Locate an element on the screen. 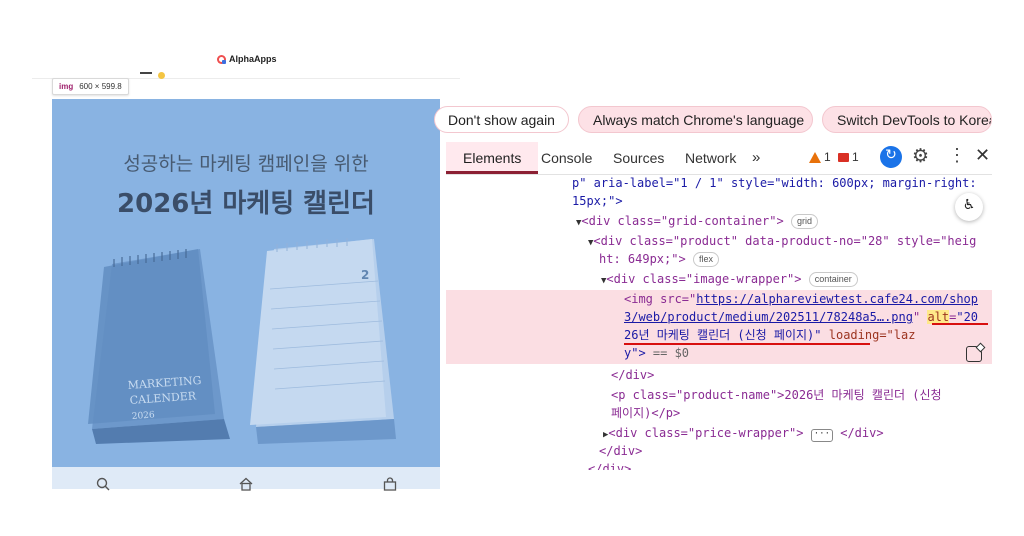 This screenshot has height=536, width=1024. tree-line: 페이지)</p> is located at coordinates (645, 413).